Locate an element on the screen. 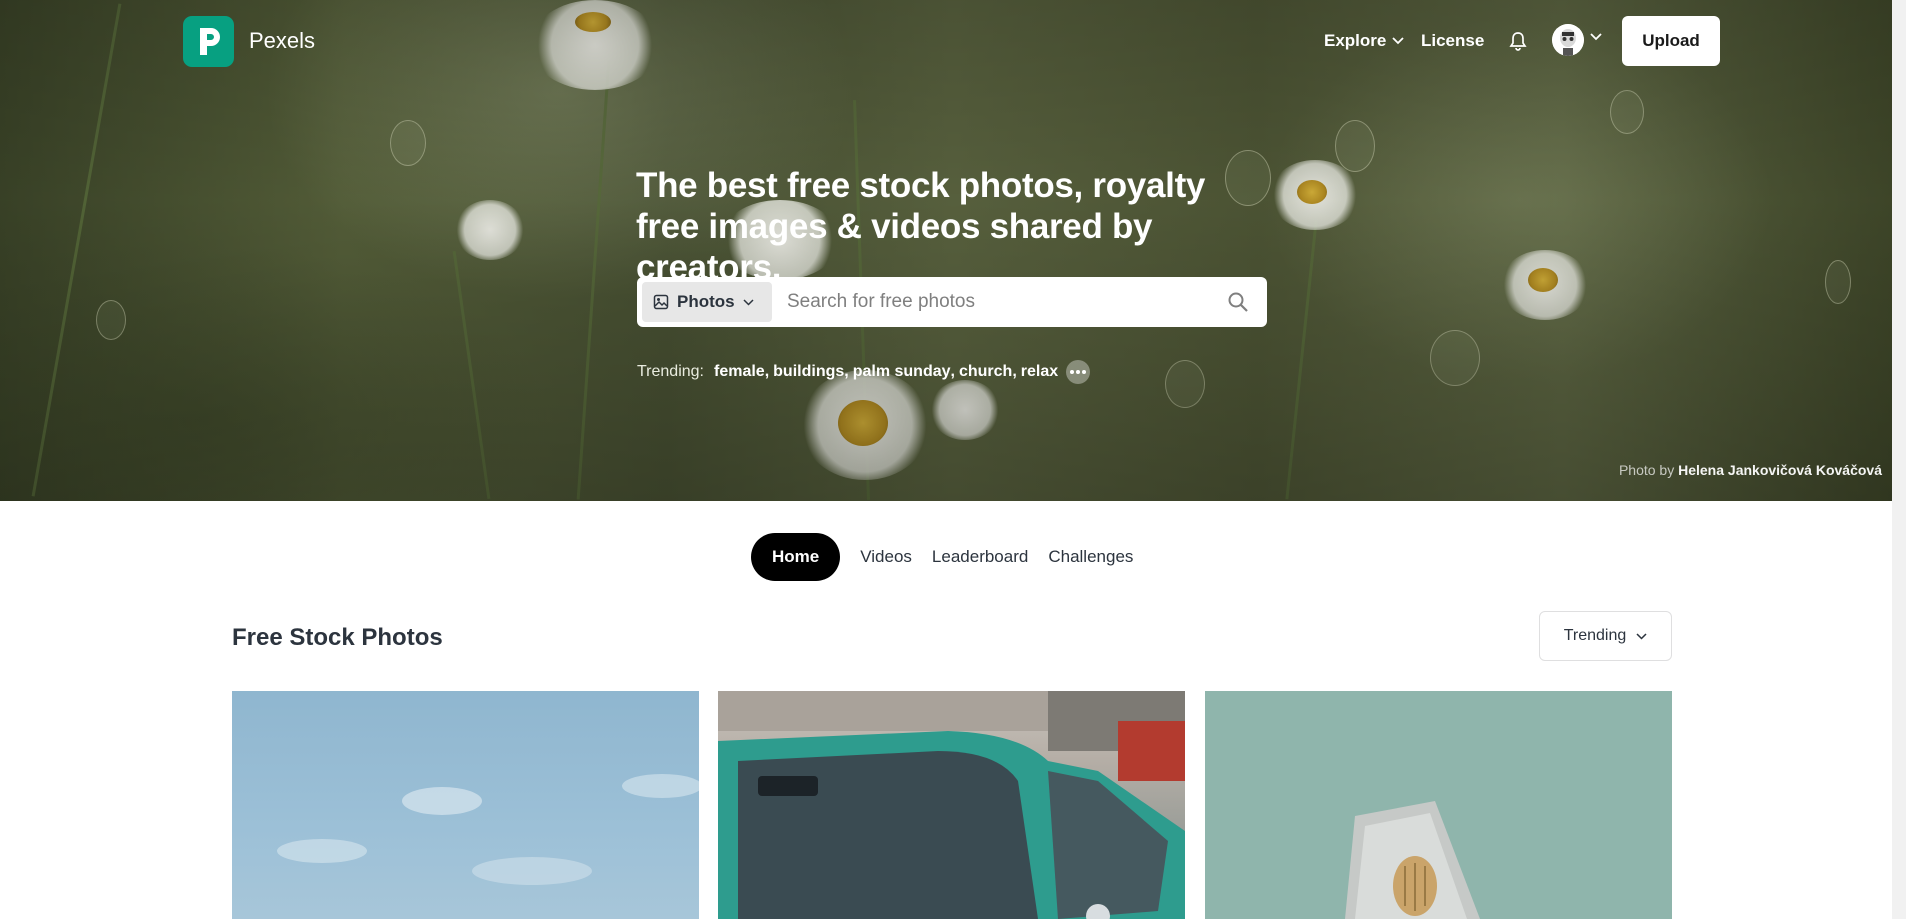 This screenshot has width=1906, height=919. pexels-logo-icon is located at coordinates (210, 41).